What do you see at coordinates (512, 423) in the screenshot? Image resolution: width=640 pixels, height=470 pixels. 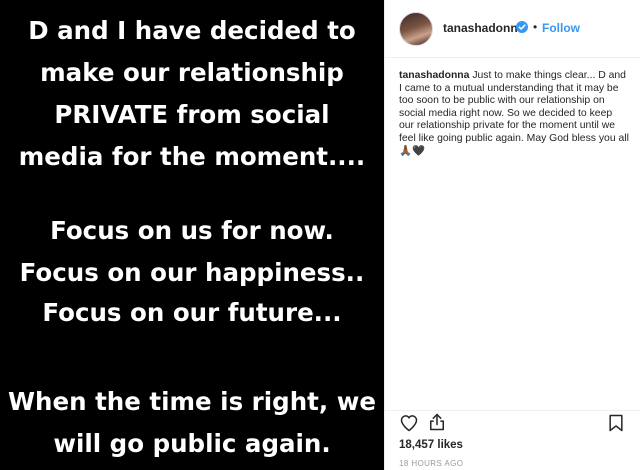 I see `action-bar` at bounding box center [512, 423].